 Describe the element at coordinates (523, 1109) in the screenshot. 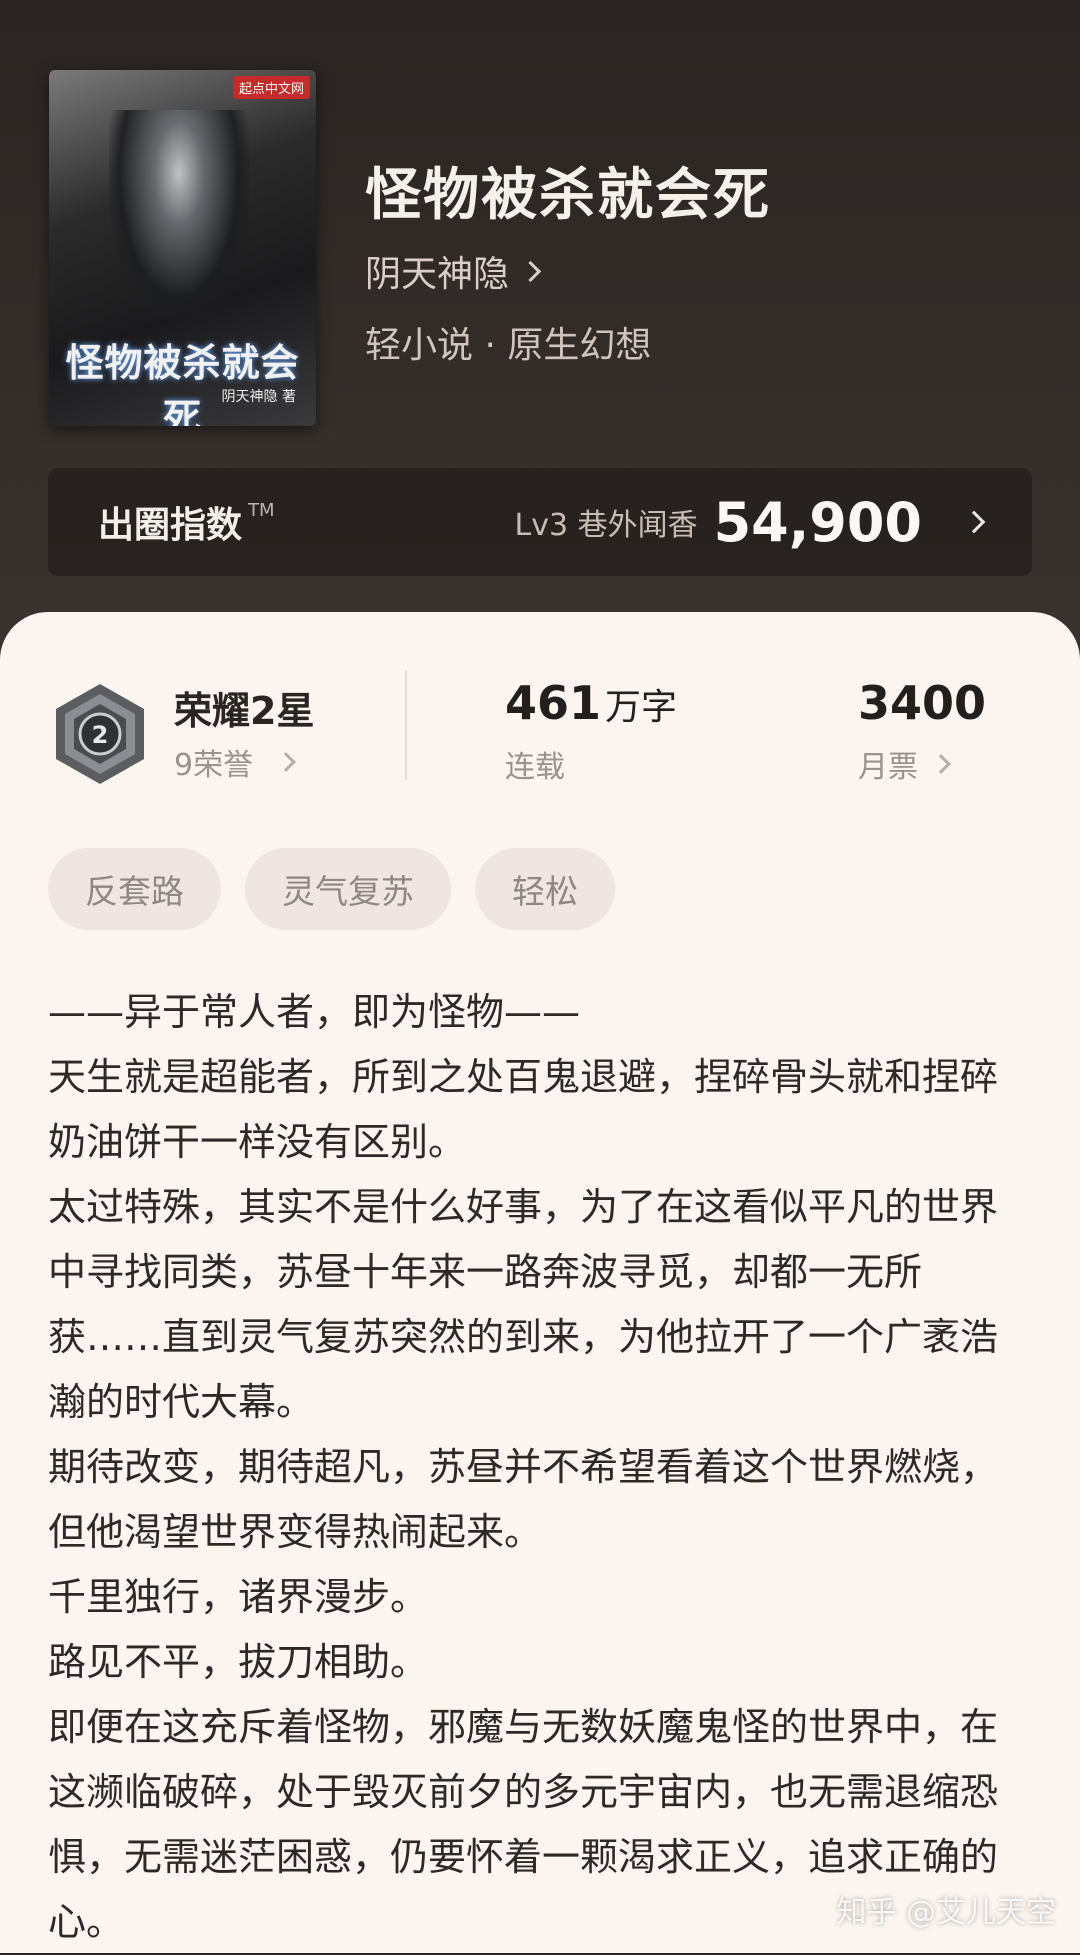

I see `synopsis-paragraph: 天生就是超能者，所到之处百鬼退避，捏碎骨头就和捏碎奶油饼干一样没有区别。` at that location.